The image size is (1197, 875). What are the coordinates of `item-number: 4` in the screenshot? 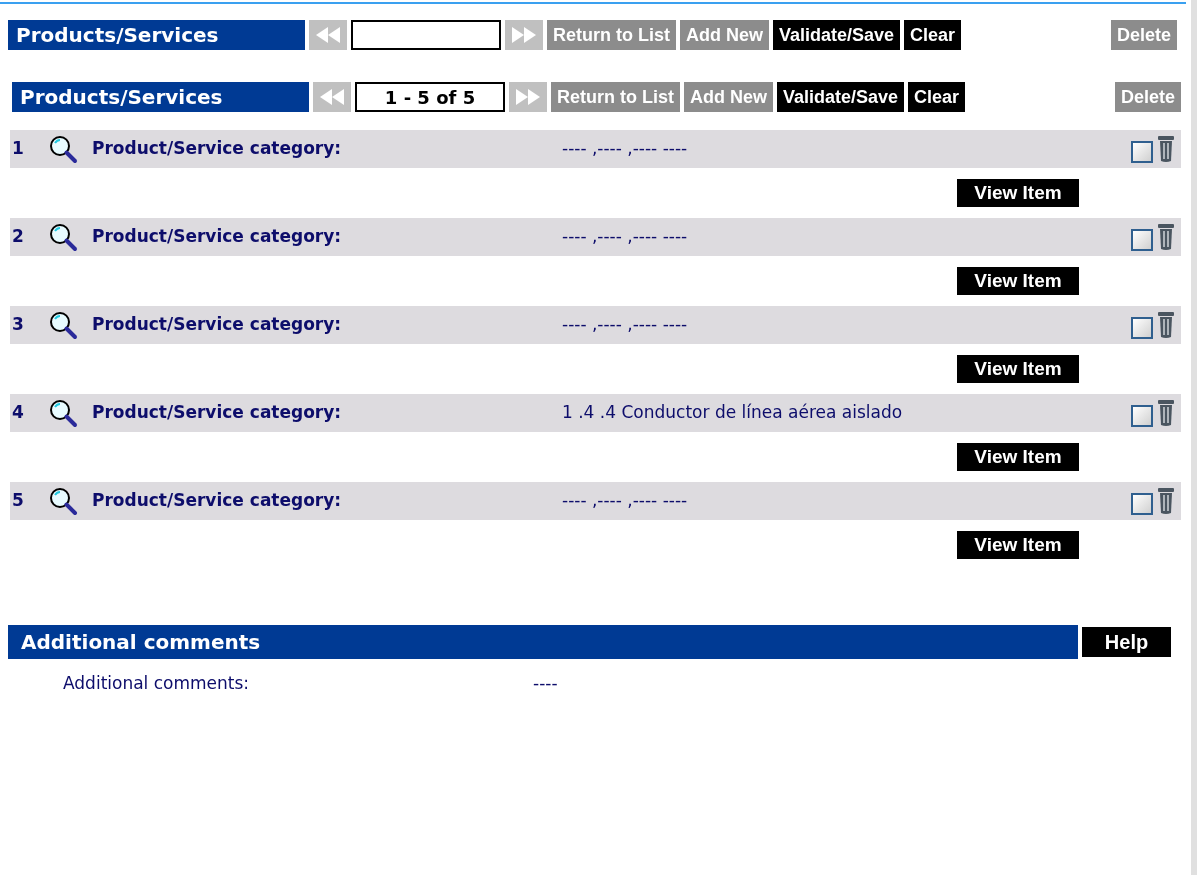 It's located at (18, 413).